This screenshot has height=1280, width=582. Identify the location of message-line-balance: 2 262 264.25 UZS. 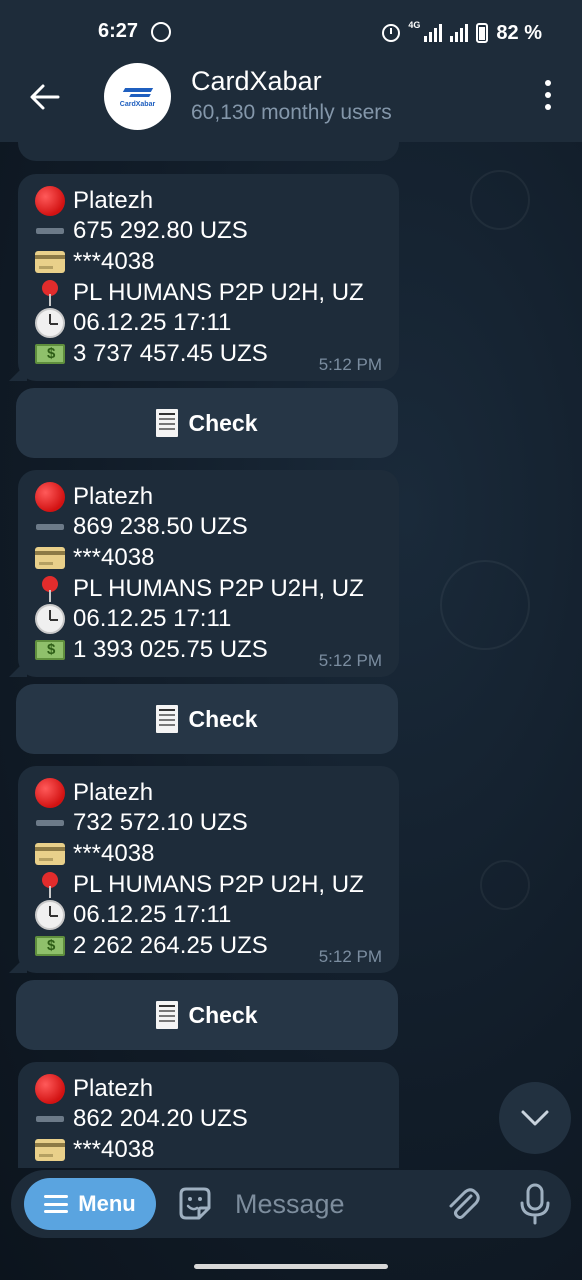
(151, 946).